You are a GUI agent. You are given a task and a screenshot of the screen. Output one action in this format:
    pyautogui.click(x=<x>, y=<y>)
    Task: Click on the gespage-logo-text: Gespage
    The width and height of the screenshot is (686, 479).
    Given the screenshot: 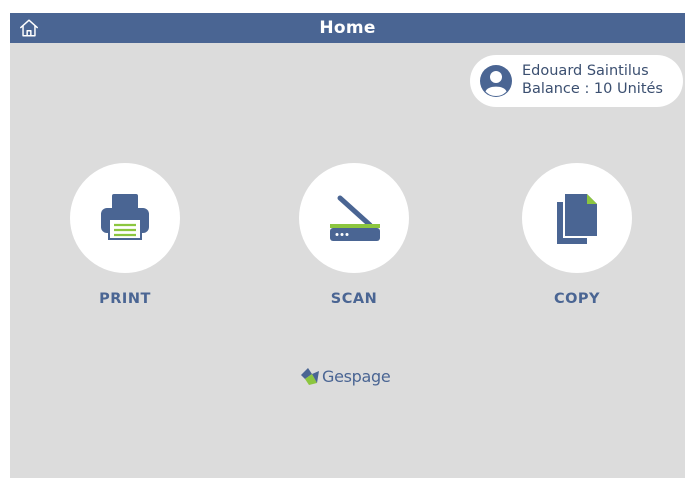 What is the action you would take?
    pyautogui.click(x=356, y=376)
    